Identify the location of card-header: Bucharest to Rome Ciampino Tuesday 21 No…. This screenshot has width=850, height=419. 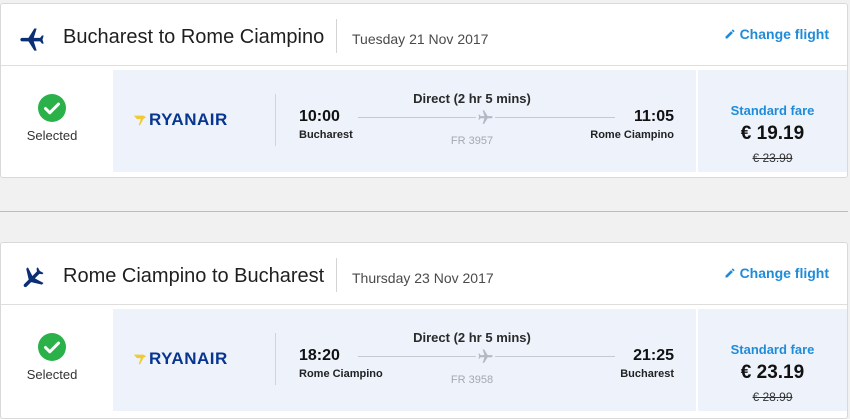
(424, 35).